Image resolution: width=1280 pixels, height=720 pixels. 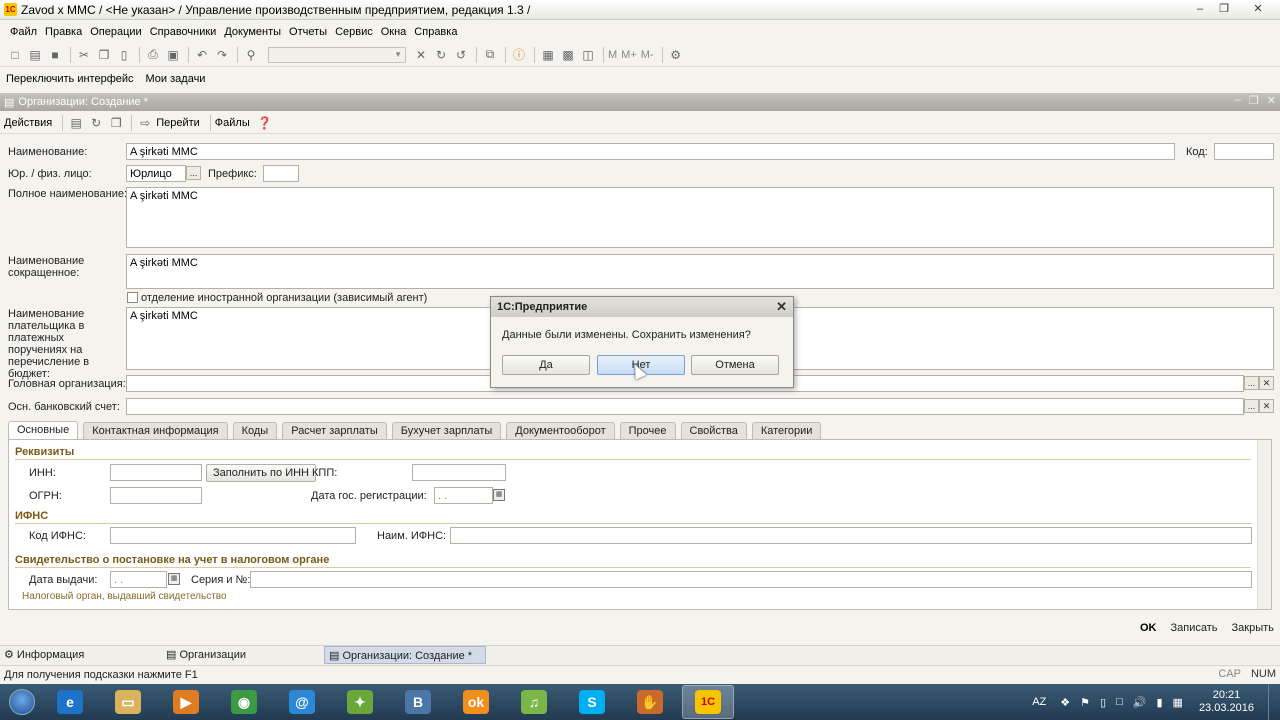 I want to click on network-icon: □, so click(x=1119, y=702).